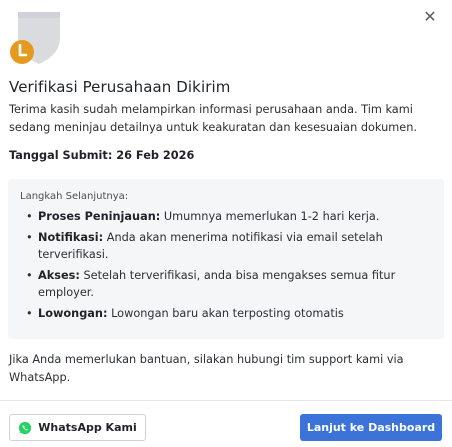 The image size is (452, 447). I want to click on step-key: Akses:, so click(59, 275).